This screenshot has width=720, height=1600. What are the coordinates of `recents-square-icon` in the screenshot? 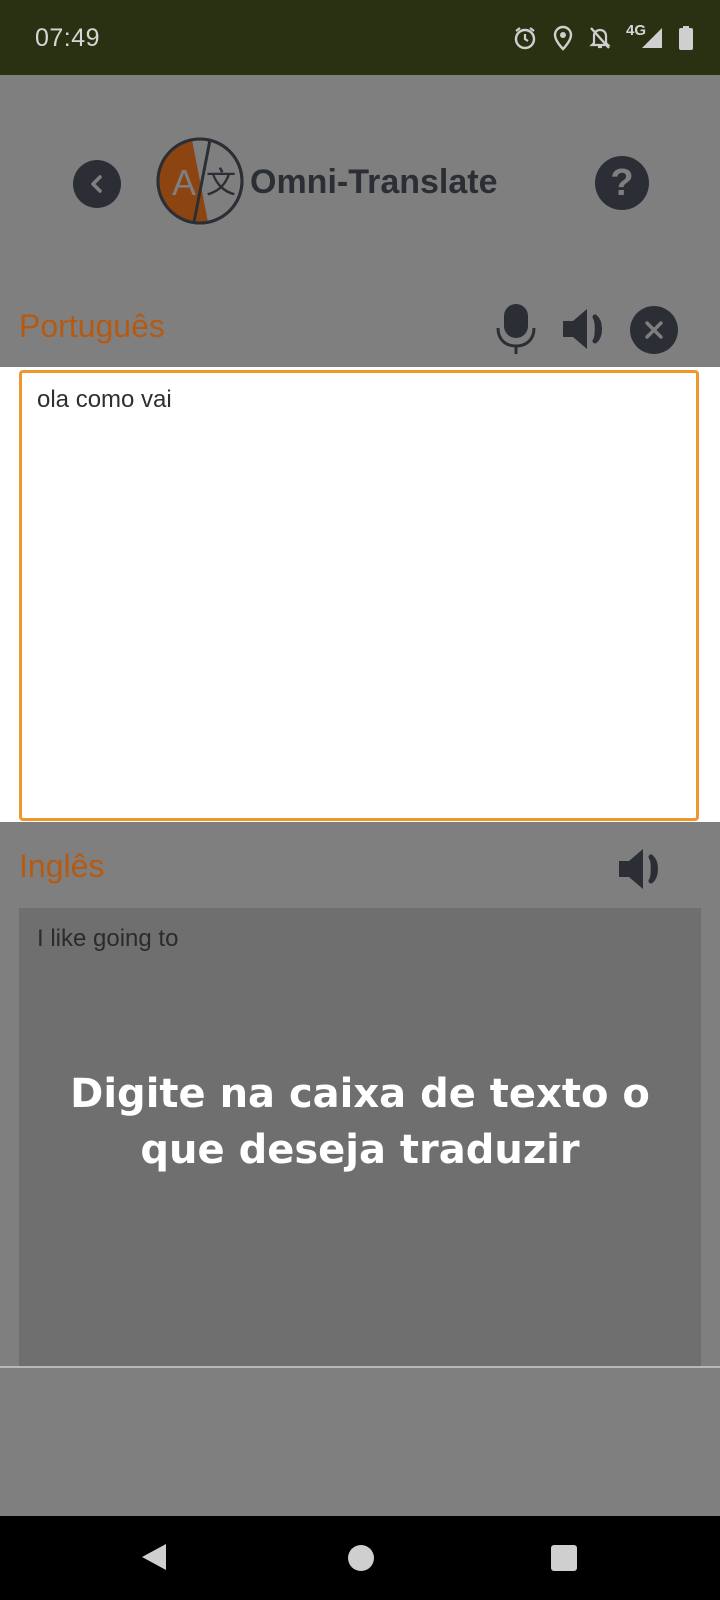 It's located at (564, 1558).